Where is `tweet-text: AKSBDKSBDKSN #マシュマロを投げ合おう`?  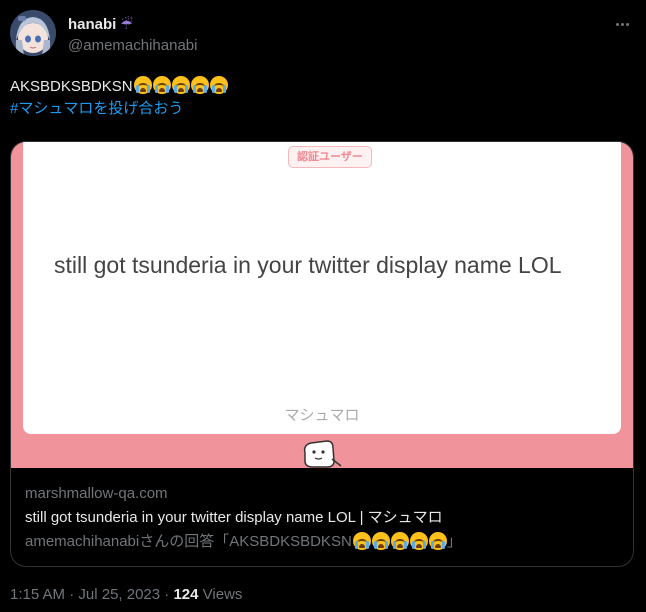 tweet-text: AKSBDKSBDKSN #マシュマロを投げ合おう is located at coordinates (119, 98).